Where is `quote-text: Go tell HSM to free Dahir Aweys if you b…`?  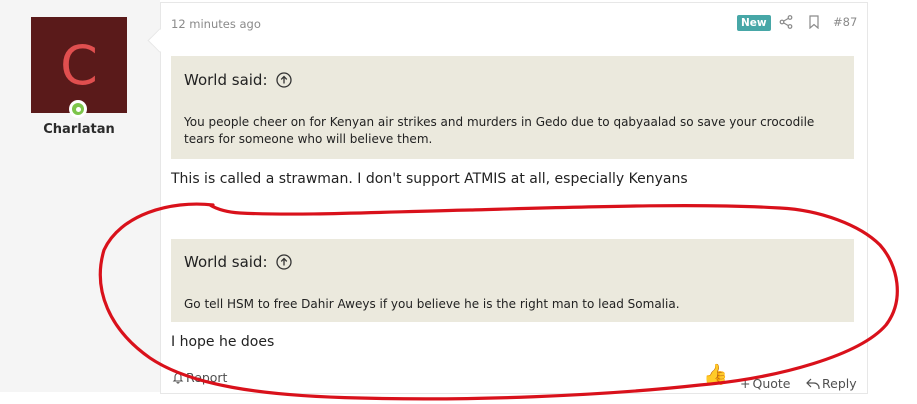 quote-text: Go tell HSM to free Dahir Aweys if you b… is located at coordinates (432, 304).